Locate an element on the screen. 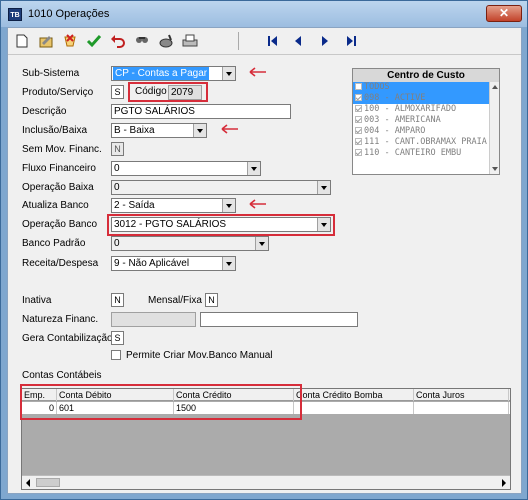 The image size is (528, 500). centro-custo-scrollbar is located at coordinates (494, 128).